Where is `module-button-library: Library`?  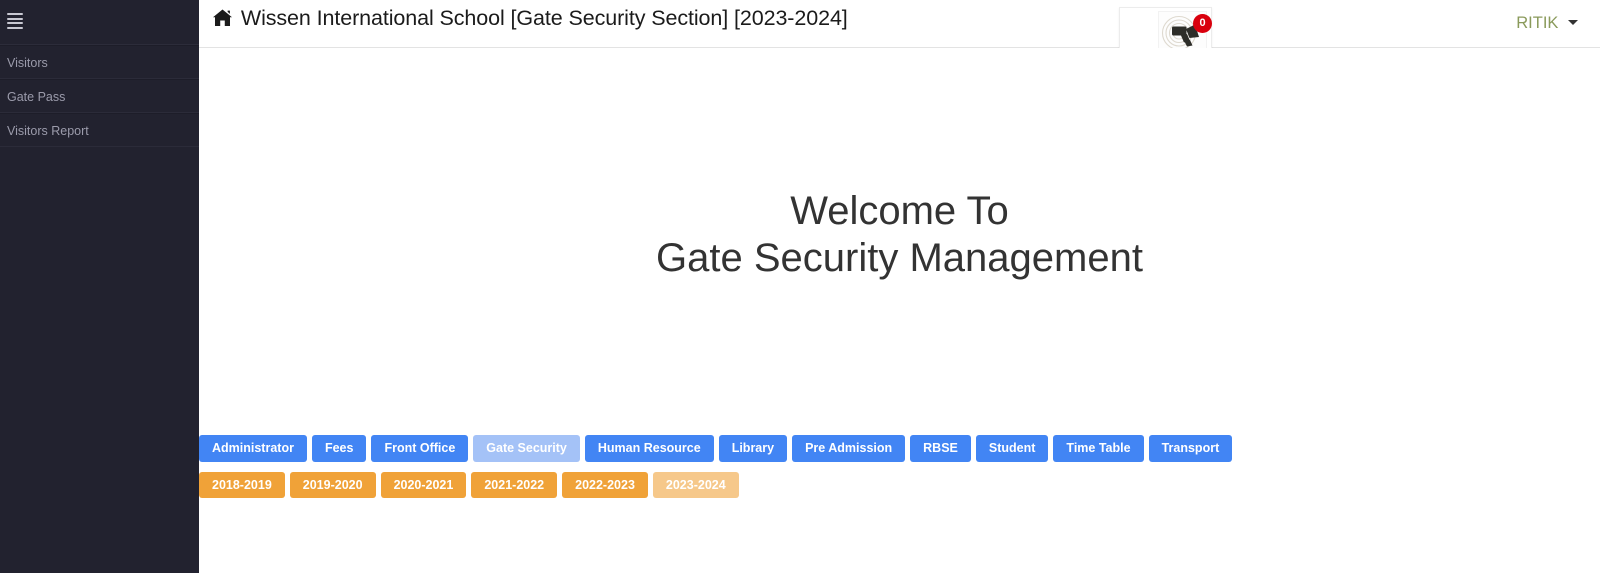 module-button-library: Library is located at coordinates (753, 448).